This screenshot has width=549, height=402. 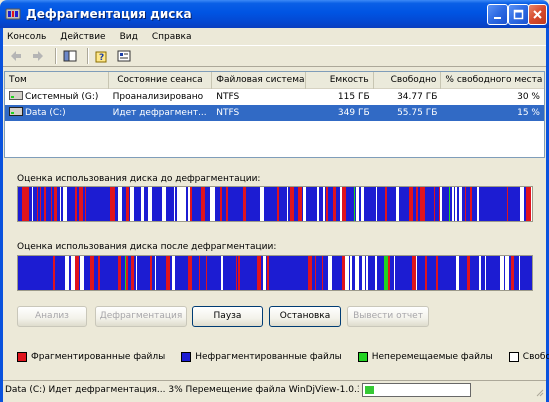 I want to click on before-defrag-map-graphic, so click(x=275, y=204).